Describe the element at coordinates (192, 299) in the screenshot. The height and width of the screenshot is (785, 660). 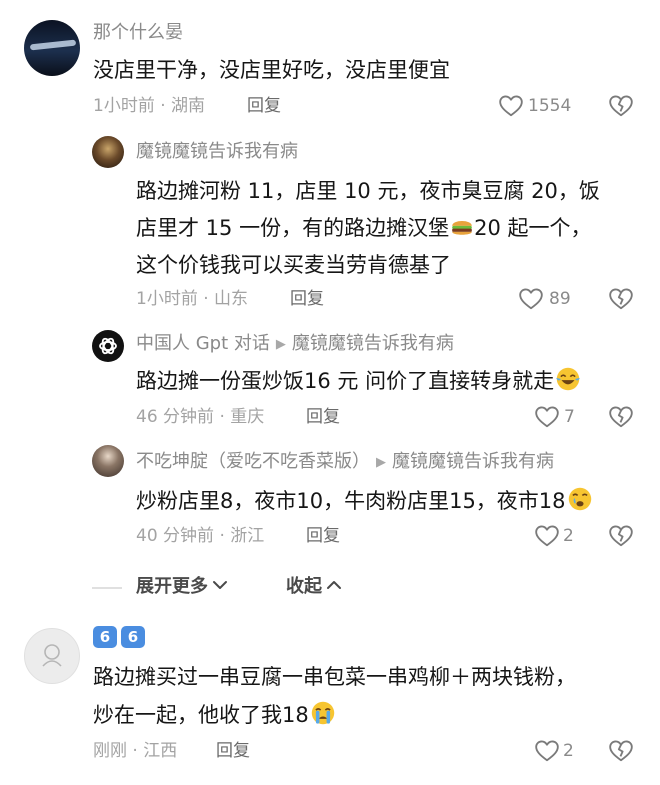
I see `comment-meta: 1小时前 · 山东` at that location.